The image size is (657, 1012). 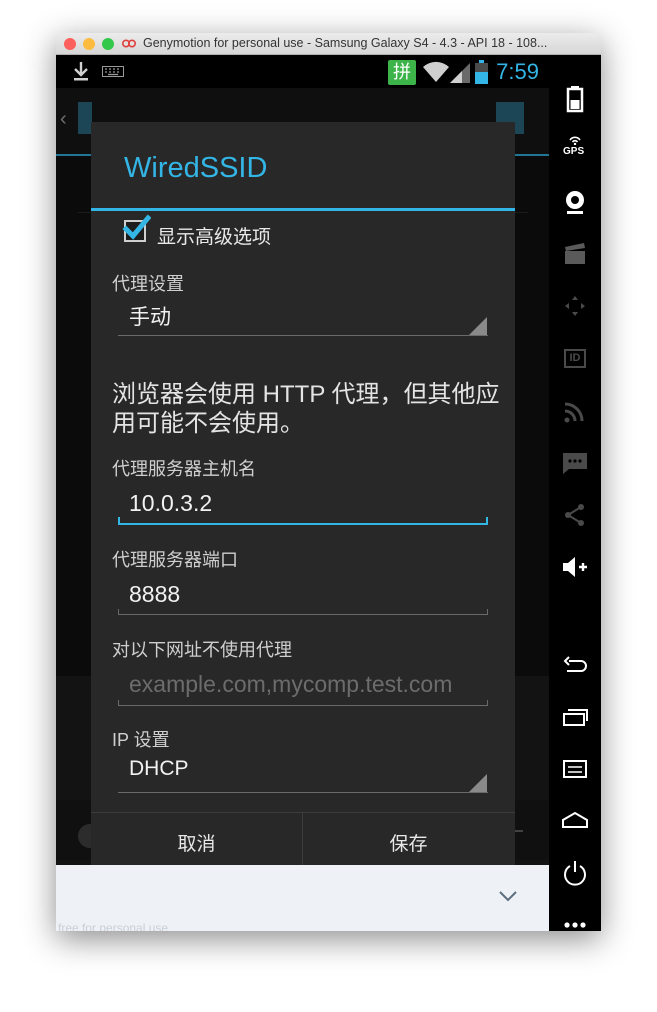 What do you see at coordinates (184, 469) in the screenshot?
I see `proxy-hostname-label: 代理服务器主机名` at bounding box center [184, 469].